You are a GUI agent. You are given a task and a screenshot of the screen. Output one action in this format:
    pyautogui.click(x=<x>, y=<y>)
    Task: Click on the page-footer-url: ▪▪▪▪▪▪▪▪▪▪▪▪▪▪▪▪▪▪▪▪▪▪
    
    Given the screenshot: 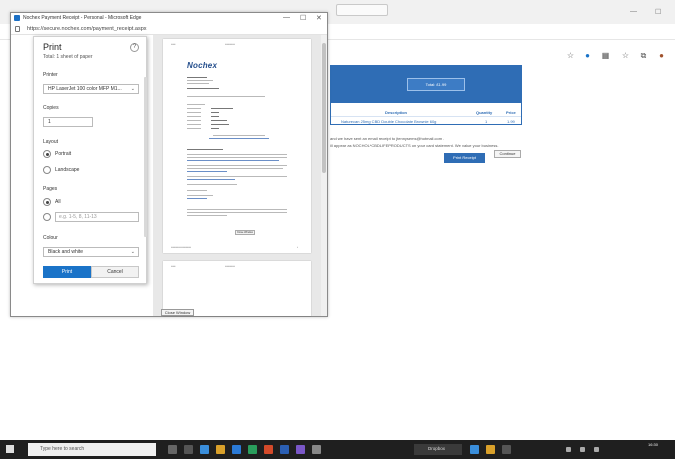 What is the action you would take?
    pyautogui.click(x=181, y=247)
    